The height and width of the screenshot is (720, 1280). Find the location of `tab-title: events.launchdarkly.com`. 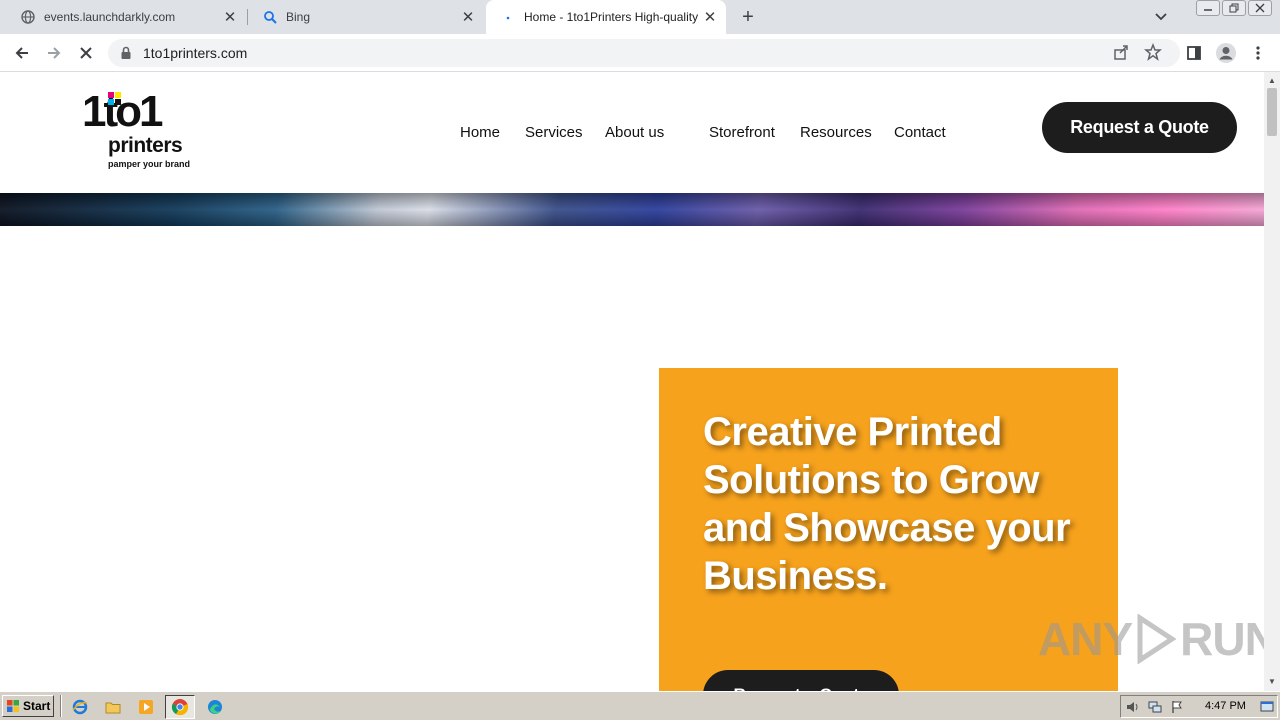

tab-title: events.launchdarkly.com is located at coordinates (110, 17).